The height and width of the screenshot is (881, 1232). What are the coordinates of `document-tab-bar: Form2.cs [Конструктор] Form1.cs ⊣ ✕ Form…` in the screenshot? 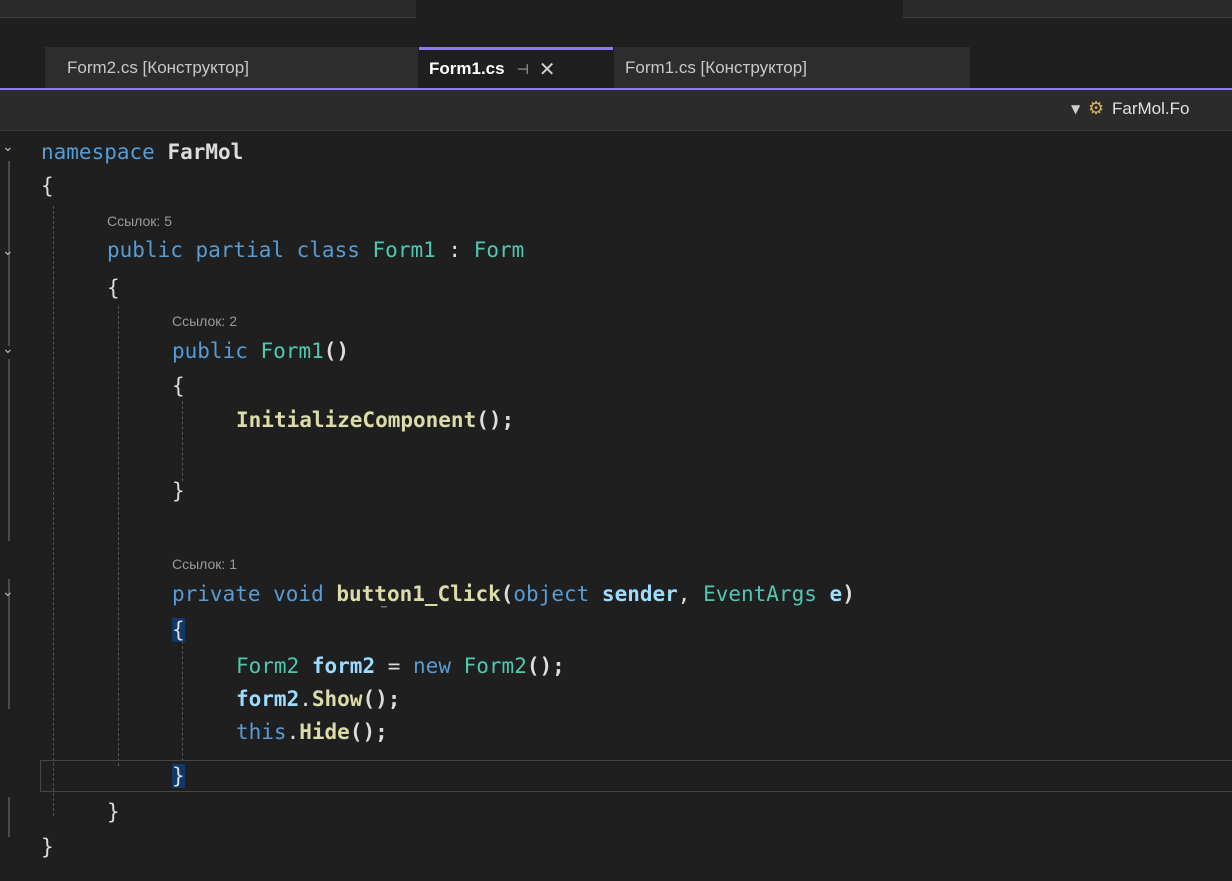 It's located at (616, 67).